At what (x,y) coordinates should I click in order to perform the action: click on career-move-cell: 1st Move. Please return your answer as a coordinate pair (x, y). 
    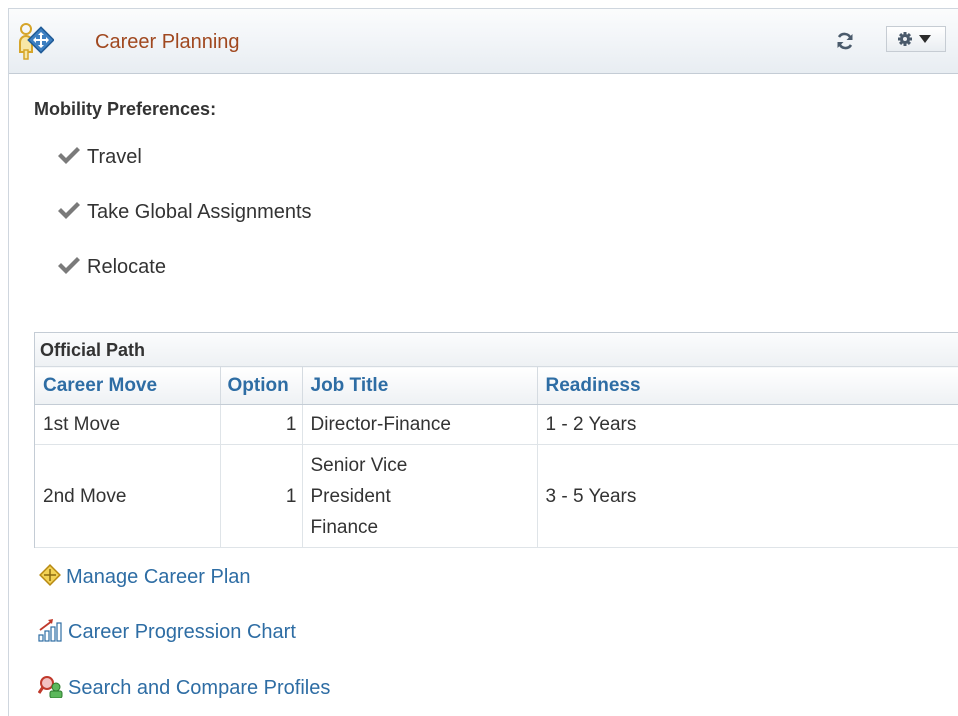
    Looking at the image, I should click on (128, 424).